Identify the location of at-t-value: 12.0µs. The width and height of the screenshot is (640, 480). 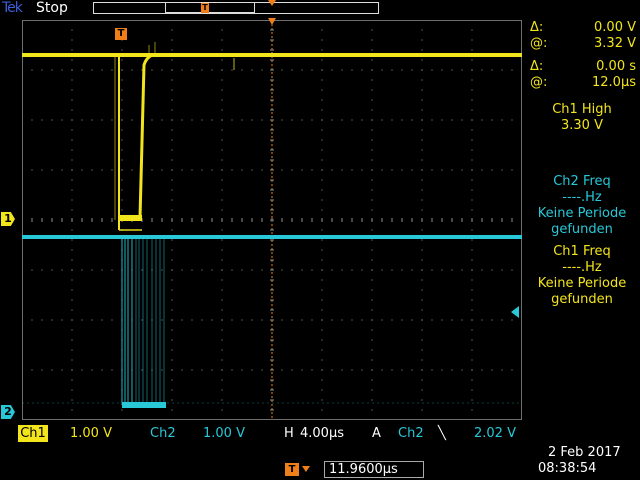
(614, 82).